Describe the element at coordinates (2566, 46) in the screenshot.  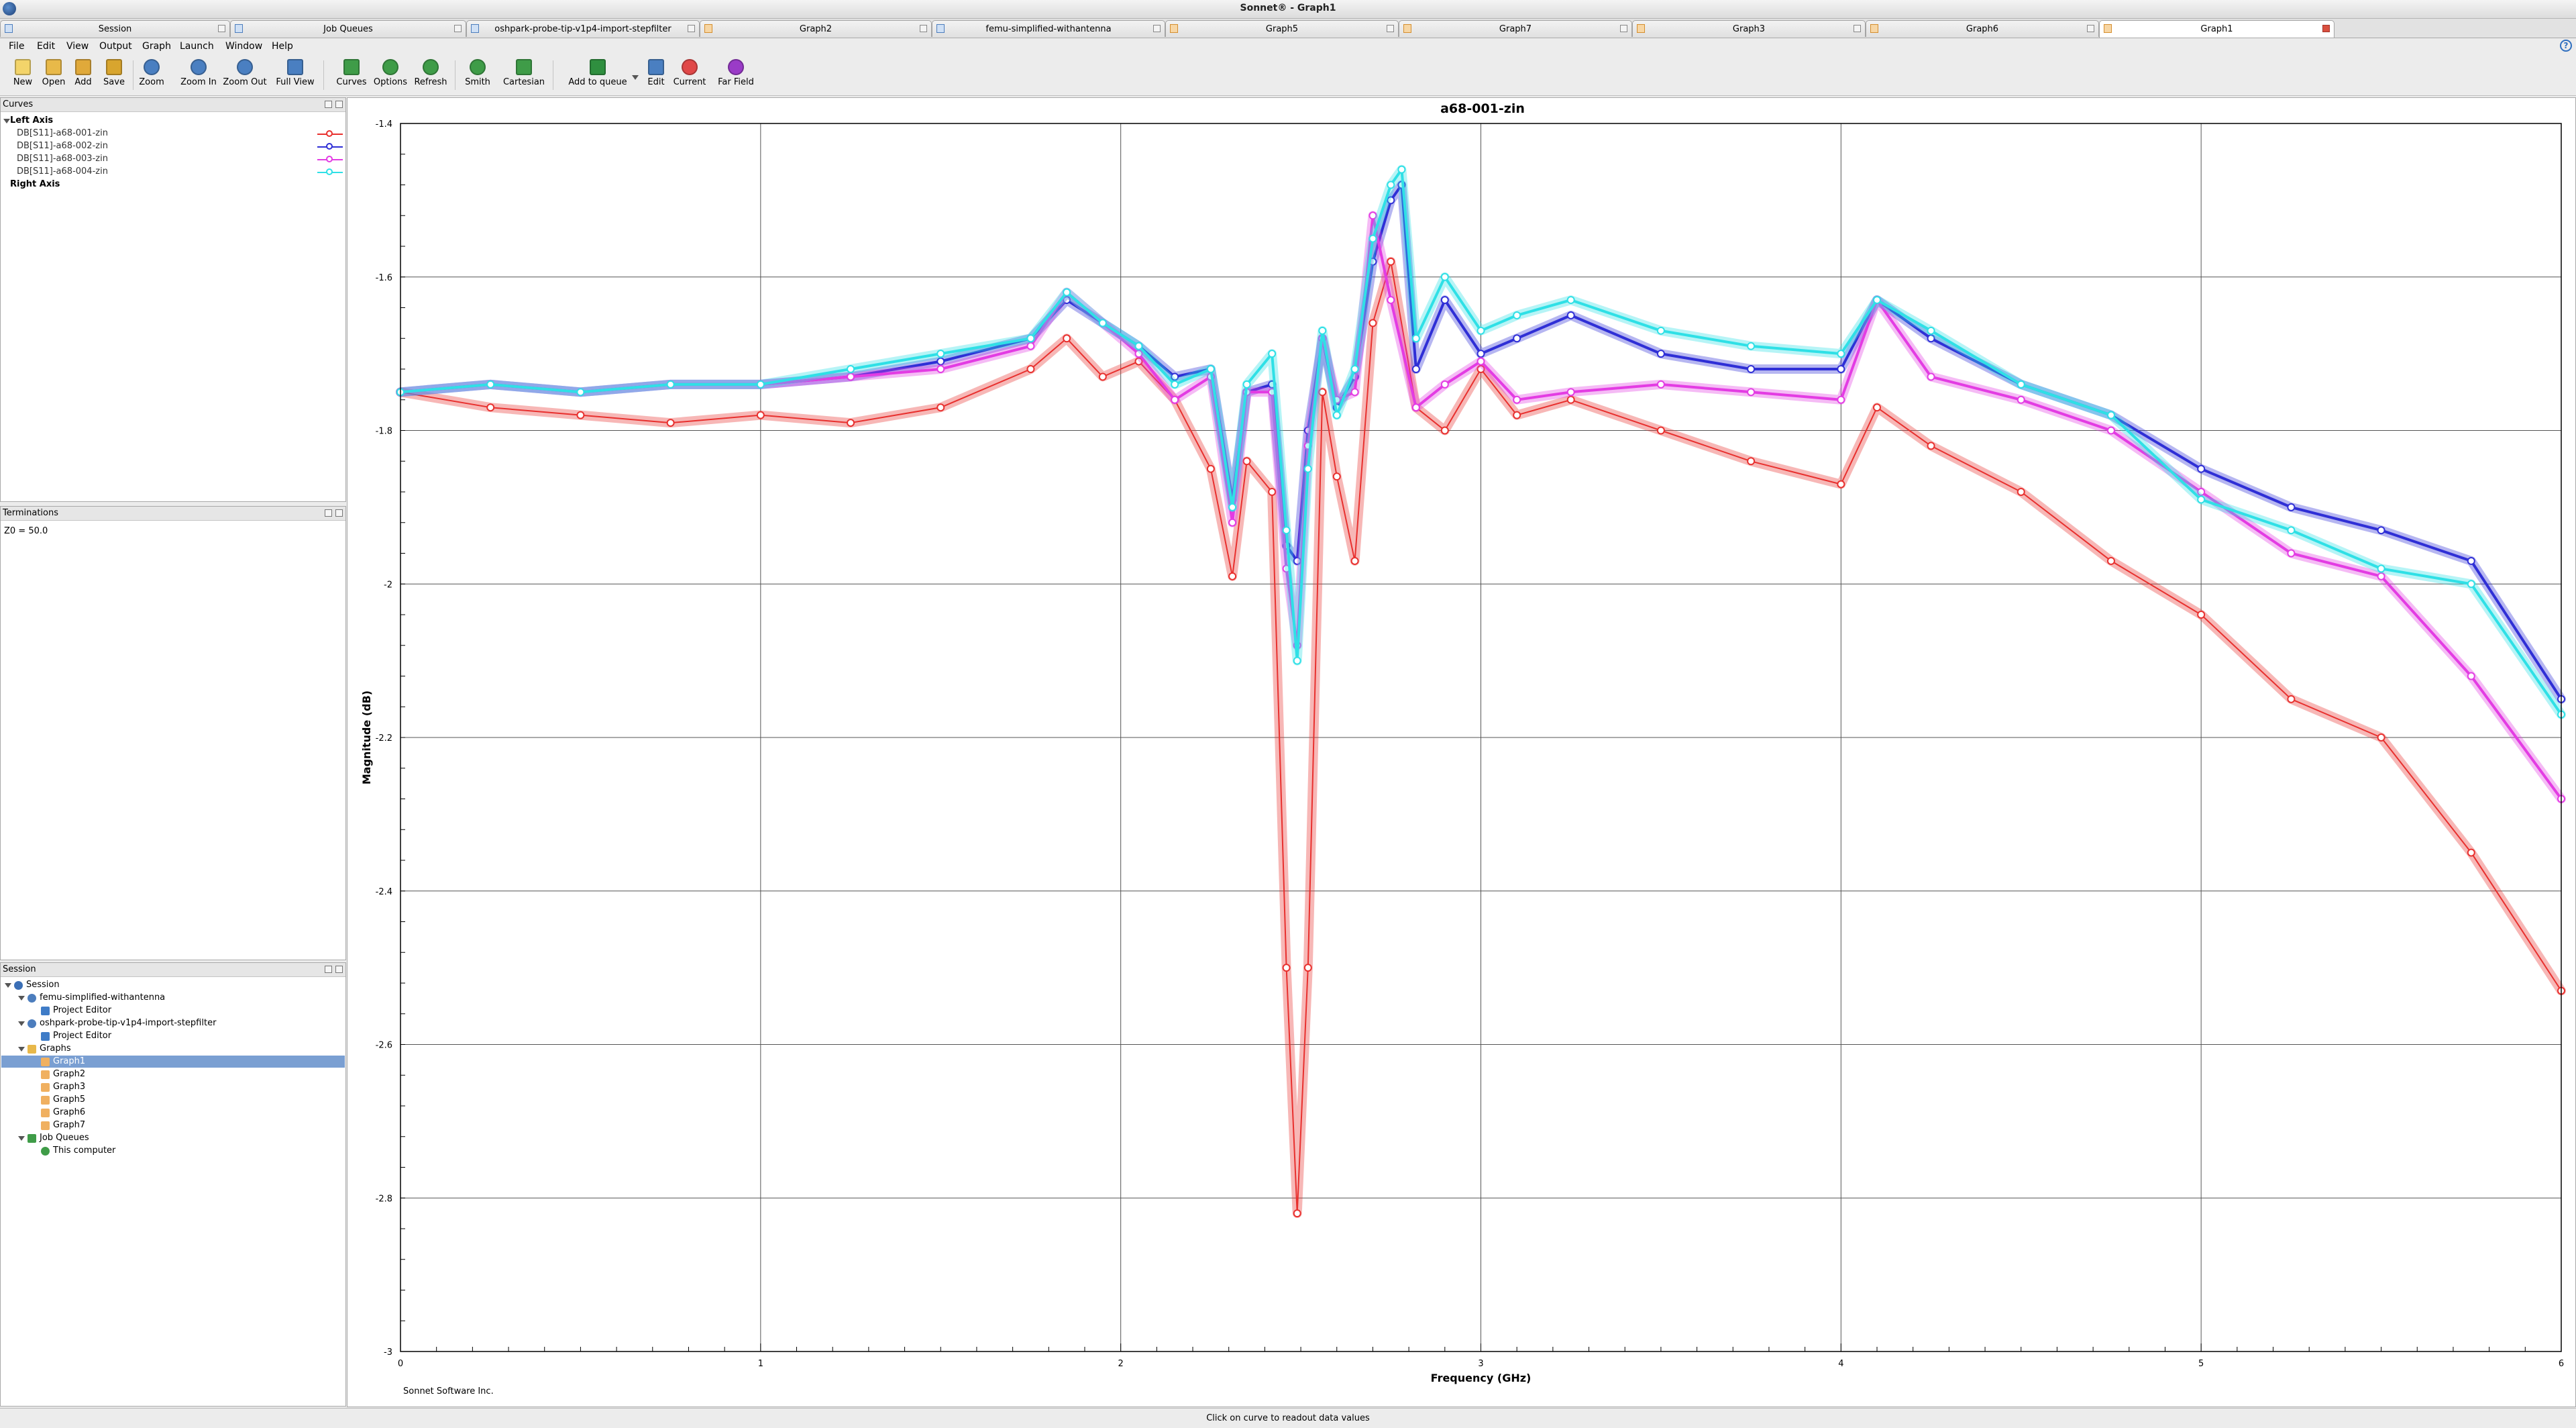
I see `help-icon: ?` at that location.